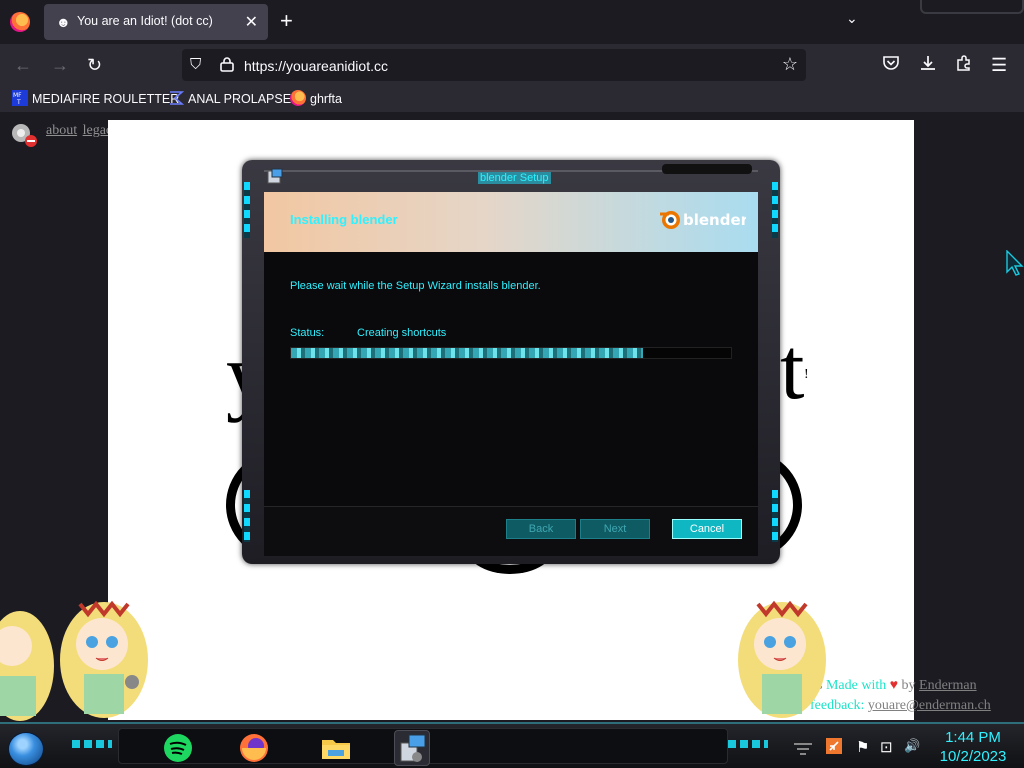 The image size is (1024, 768). I want to click on next-button: Next, so click(615, 529).